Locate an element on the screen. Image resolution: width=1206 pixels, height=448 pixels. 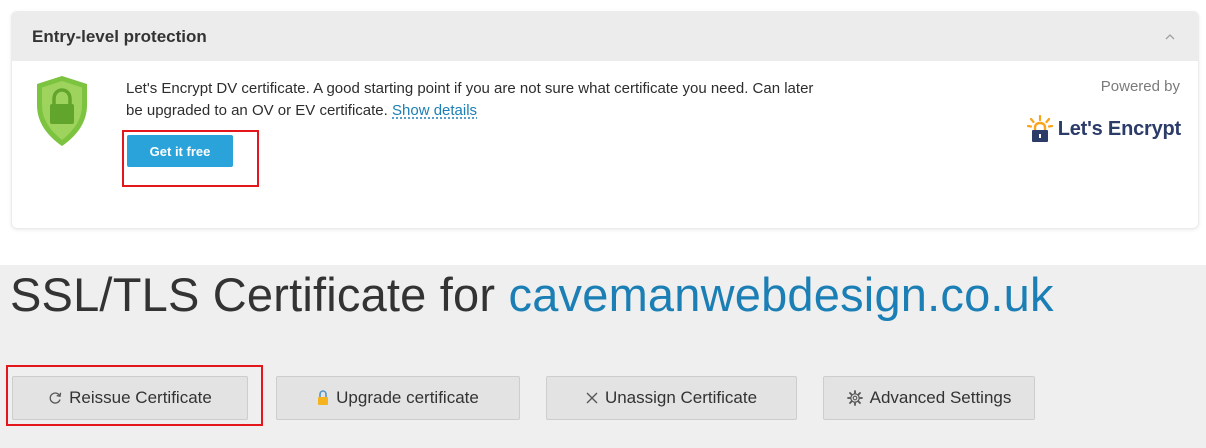
advanced-settings-label: Advanced Settings is located at coordinates (940, 397).